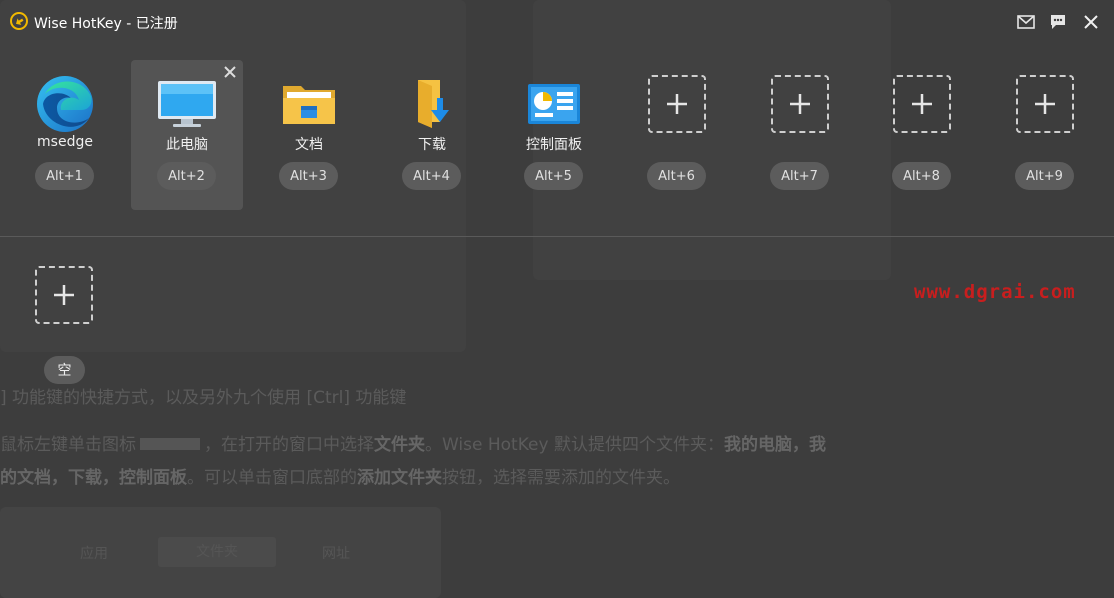 The image size is (1114, 598). Describe the element at coordinates (186, 176) in the screenshot. I see `hotkey-badge: Alt+2` at that location.